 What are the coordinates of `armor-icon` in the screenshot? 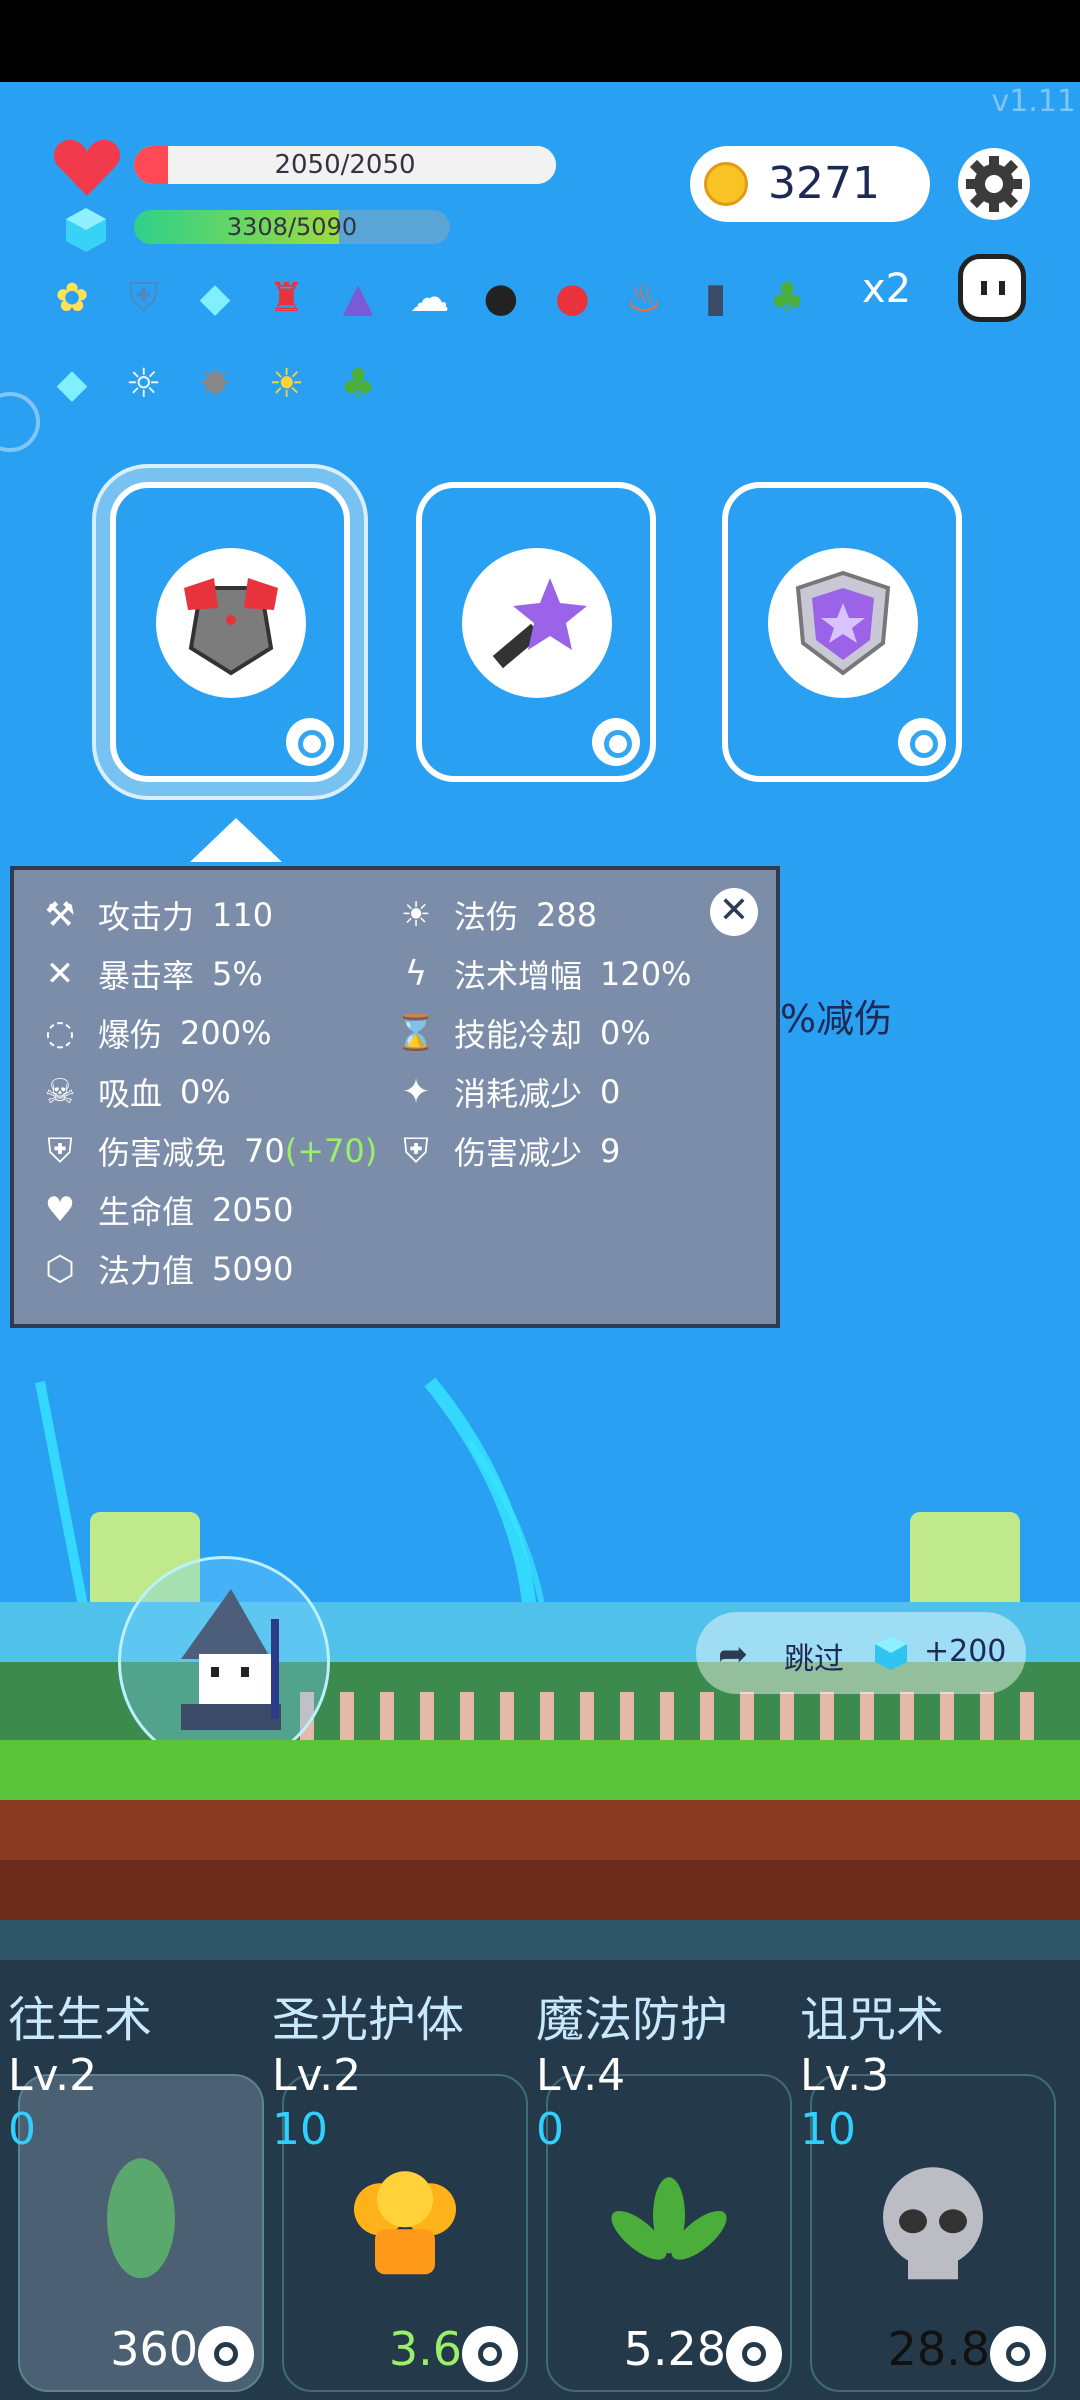 It's located at (231, 623).